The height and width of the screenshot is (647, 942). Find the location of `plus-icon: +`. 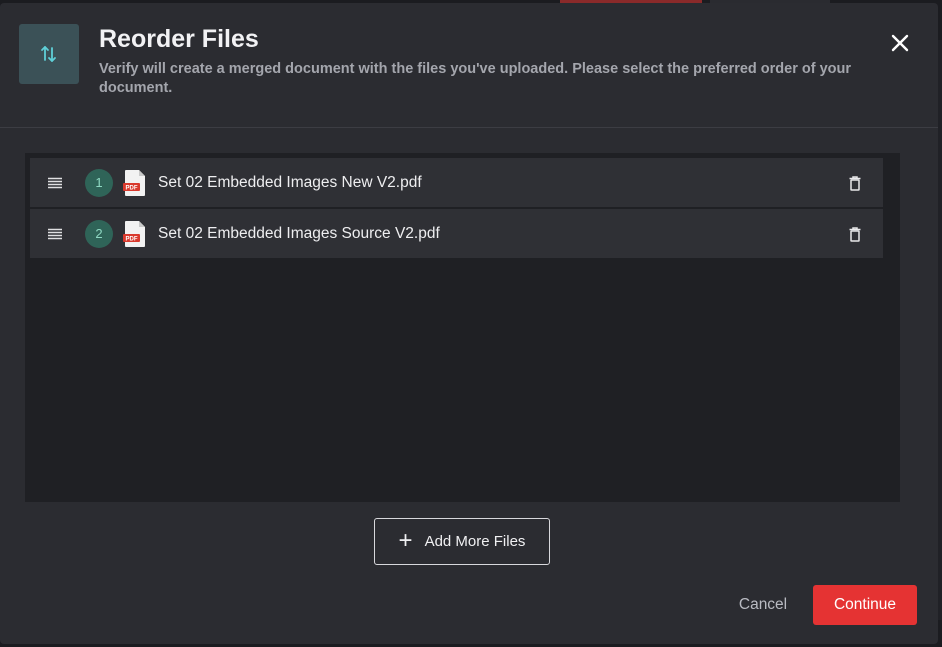

plus-icon: + is located at coordinates (405, 540).